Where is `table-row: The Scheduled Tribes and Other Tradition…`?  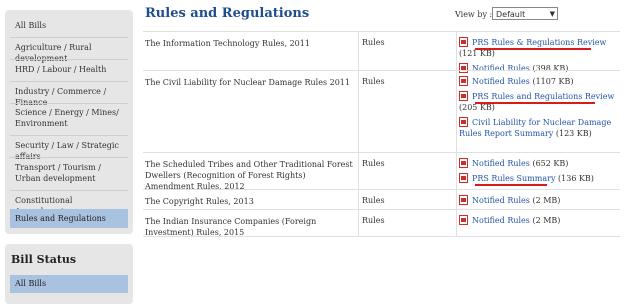 table-row: The Scheduled Tribes and Other Tradition… is located at coordinates (381, 171).